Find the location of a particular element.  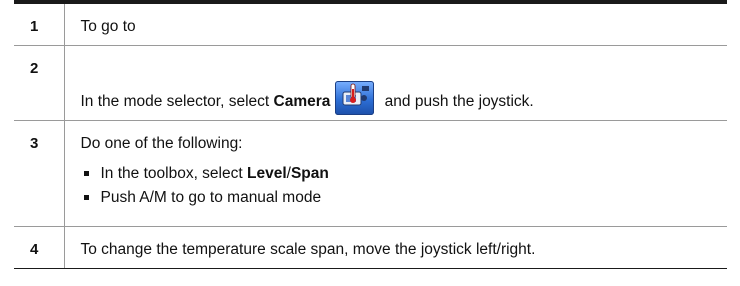

step-number: 3 is located at coordinates (39, 173).